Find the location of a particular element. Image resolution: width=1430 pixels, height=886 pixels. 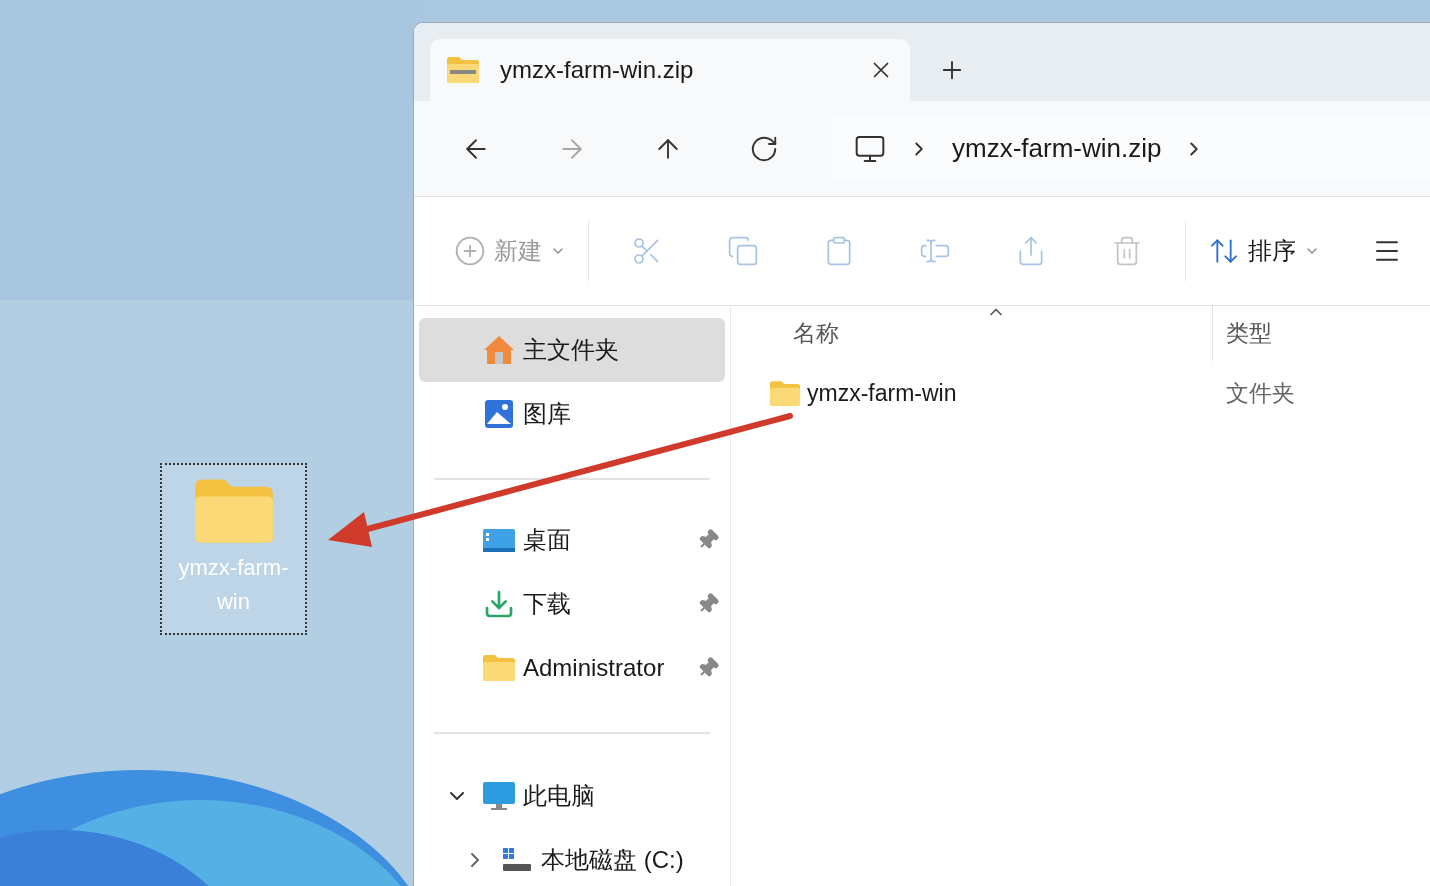

sidebar-item: 主文件夹 is located at coordinates (572, 350).